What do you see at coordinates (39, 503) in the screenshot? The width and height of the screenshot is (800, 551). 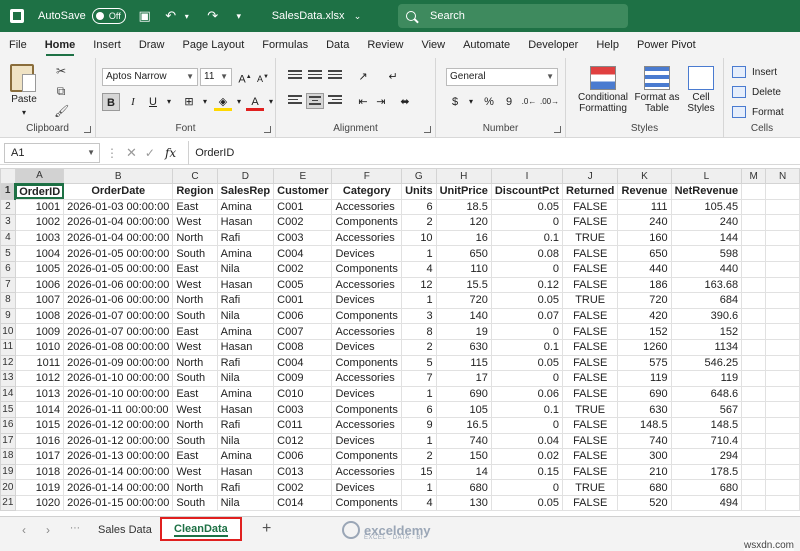 I see `data-cell: 1020` at bounding box center [39, 503].